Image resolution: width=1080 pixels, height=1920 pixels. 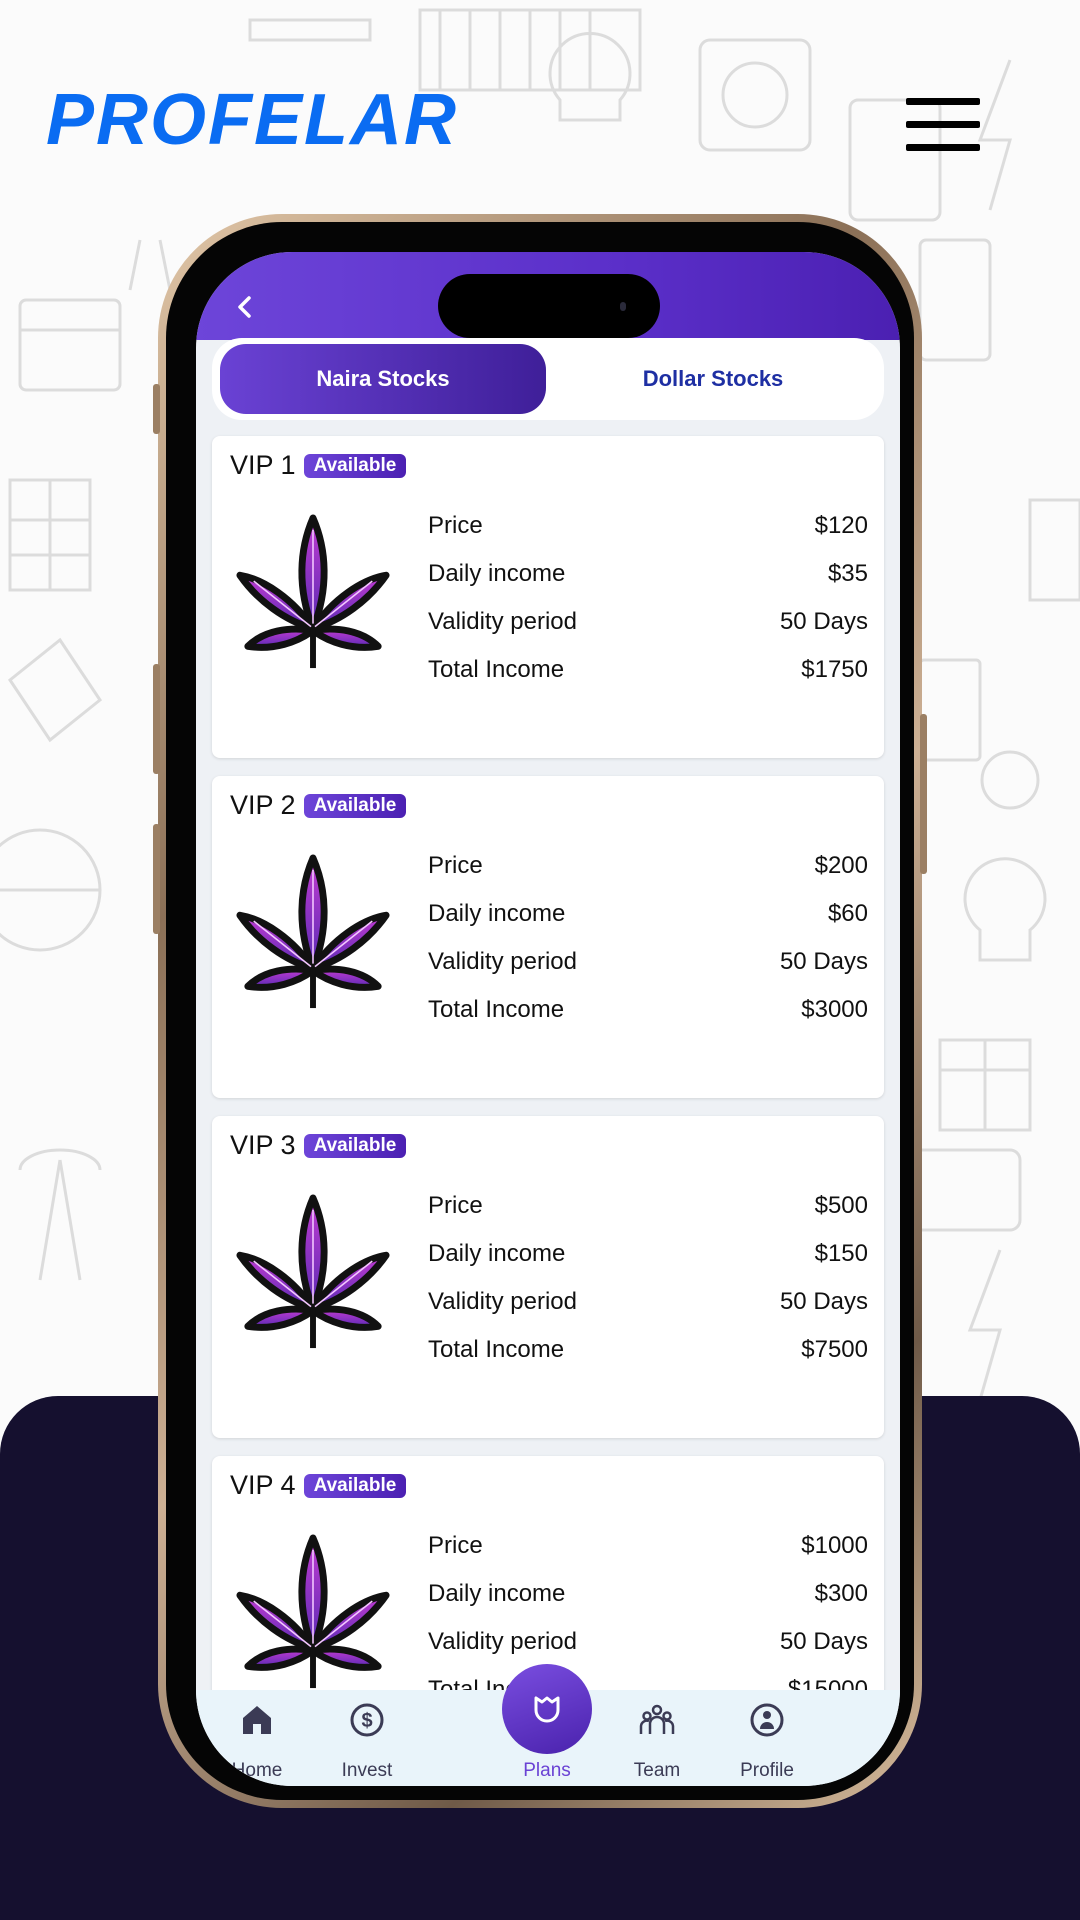 I want to click on plan-card-header: VIP 4 Available, so click(x=318, y=1485).